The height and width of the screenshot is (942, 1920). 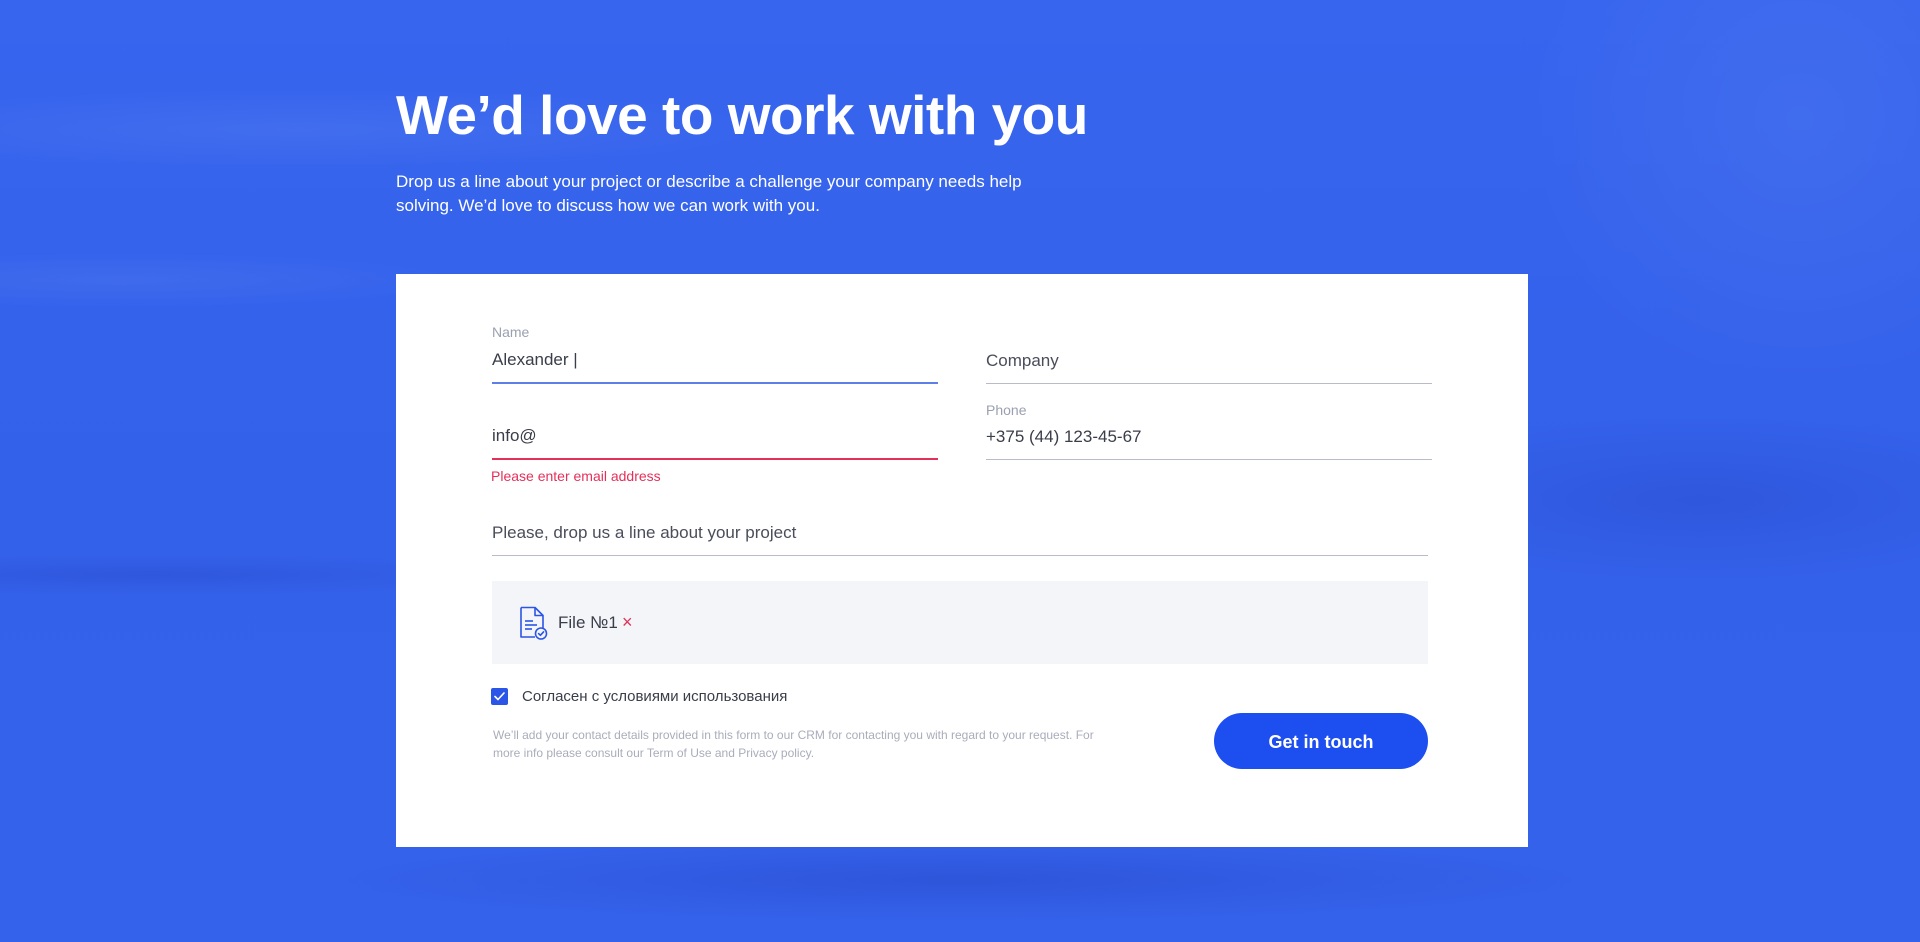 I want to click on email-field-value: info@, so click(x=514, y=436).